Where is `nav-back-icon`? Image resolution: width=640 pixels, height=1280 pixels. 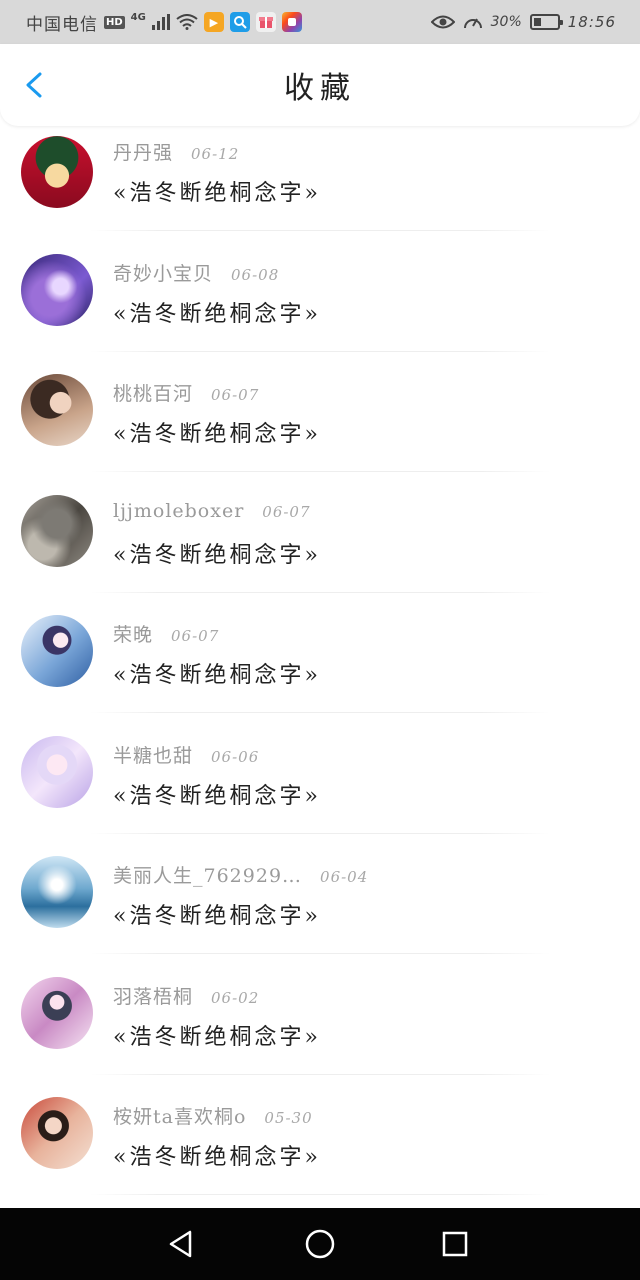 nav-back-icon is located at coordinates (182, 1244).